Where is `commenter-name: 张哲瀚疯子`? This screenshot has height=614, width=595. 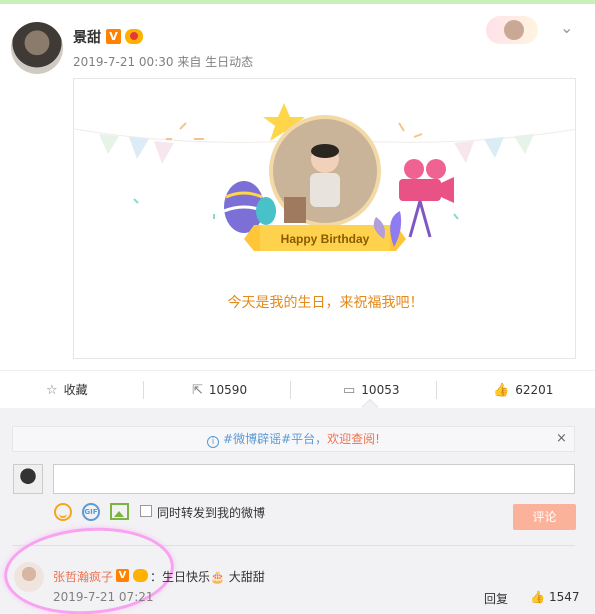 commenter-name: 张哲瀚疯子 is located at coordinates (83, 576).